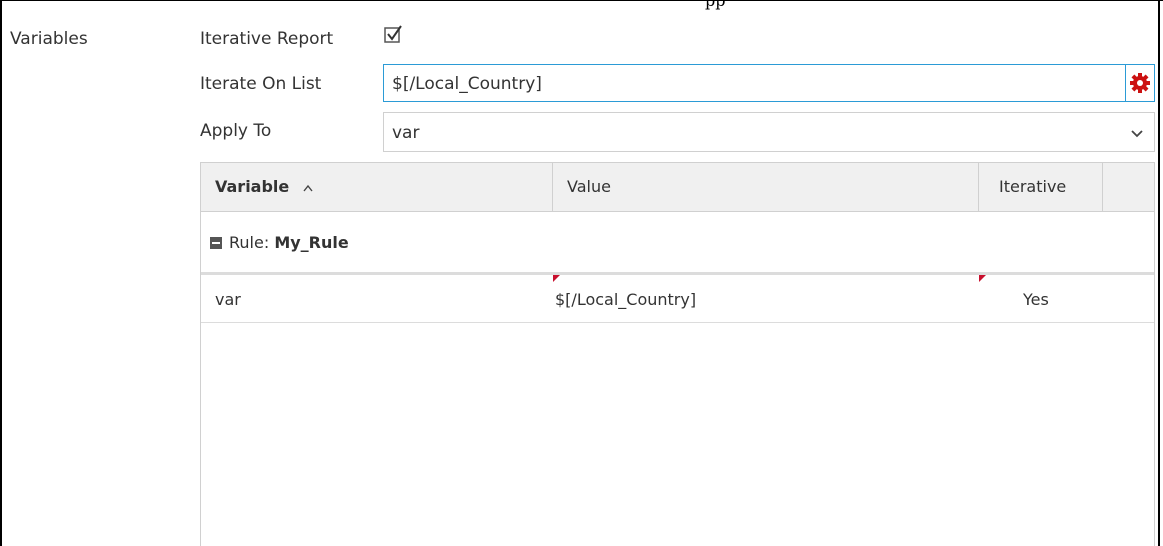 The image size is (1163, 546). I want to click on iterate-on-list-label: Iterate On List, so click(261, 84).